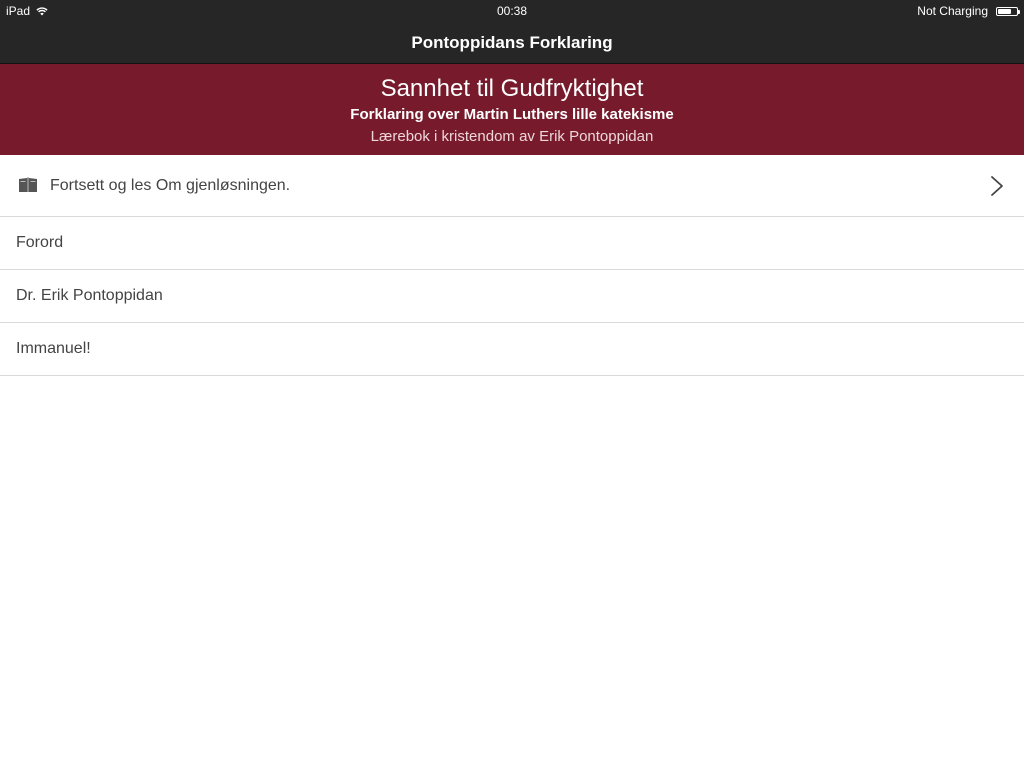  I want to click on status-right: Not Charging, so click(968, 11).